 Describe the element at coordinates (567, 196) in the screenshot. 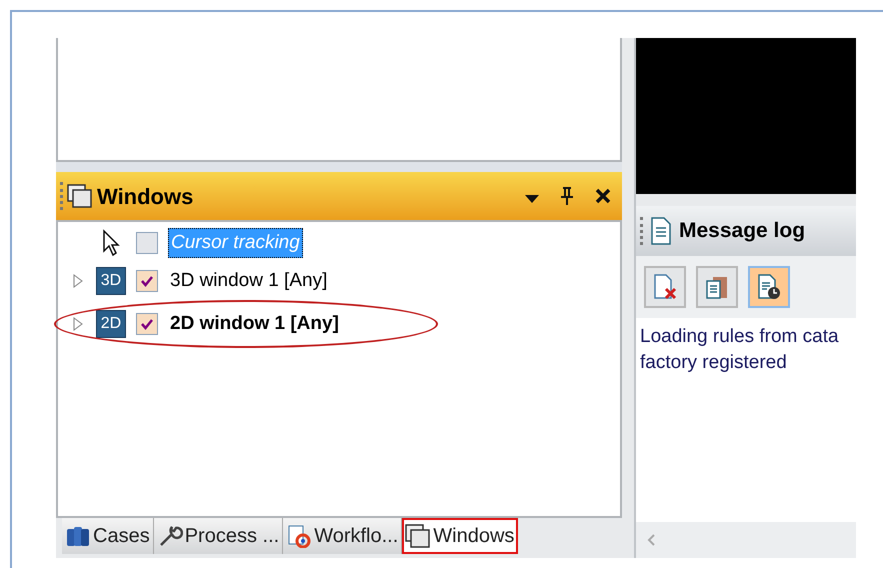

I see `pin-icon` at that location.